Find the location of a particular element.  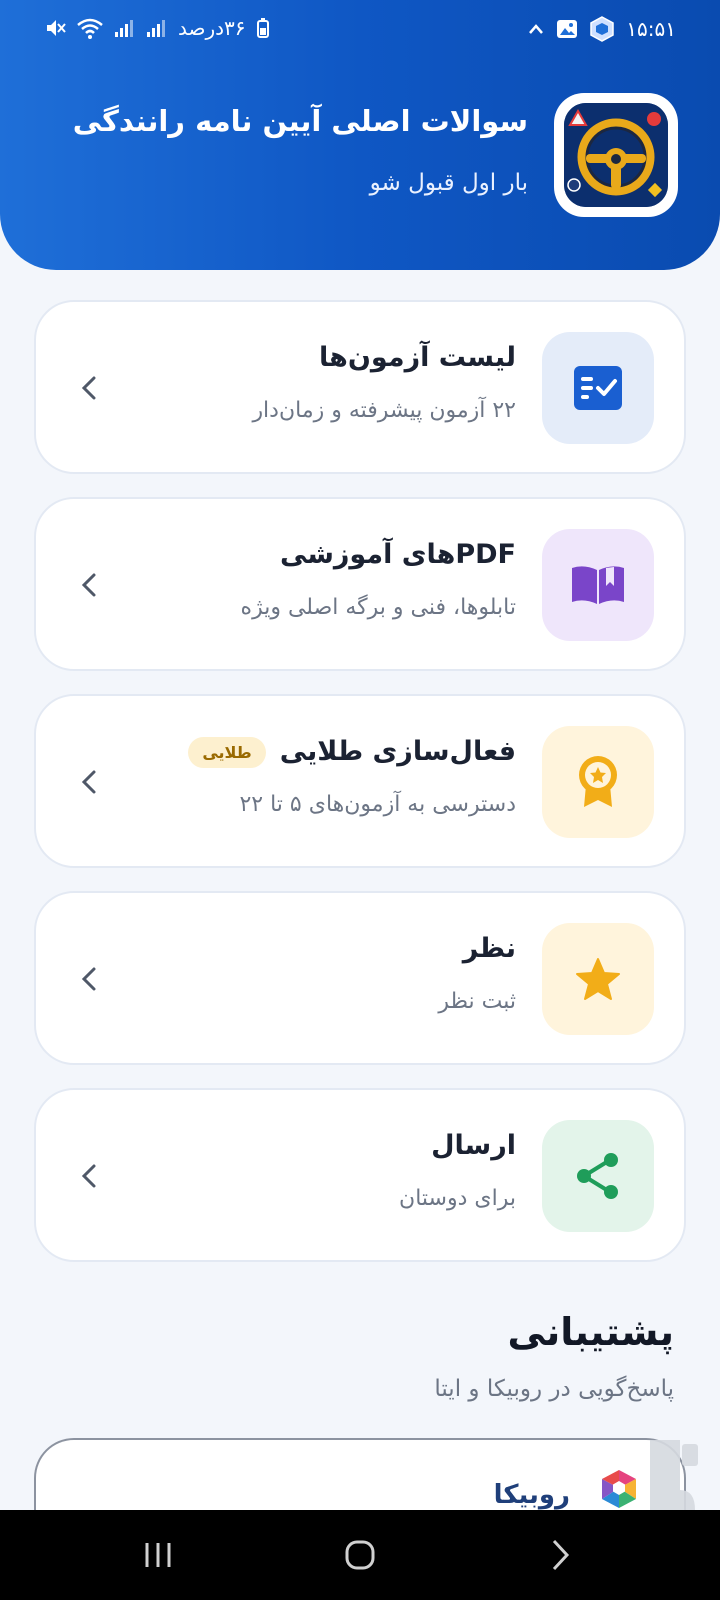

recent-apps-button is located at coordinates (158, 1555).